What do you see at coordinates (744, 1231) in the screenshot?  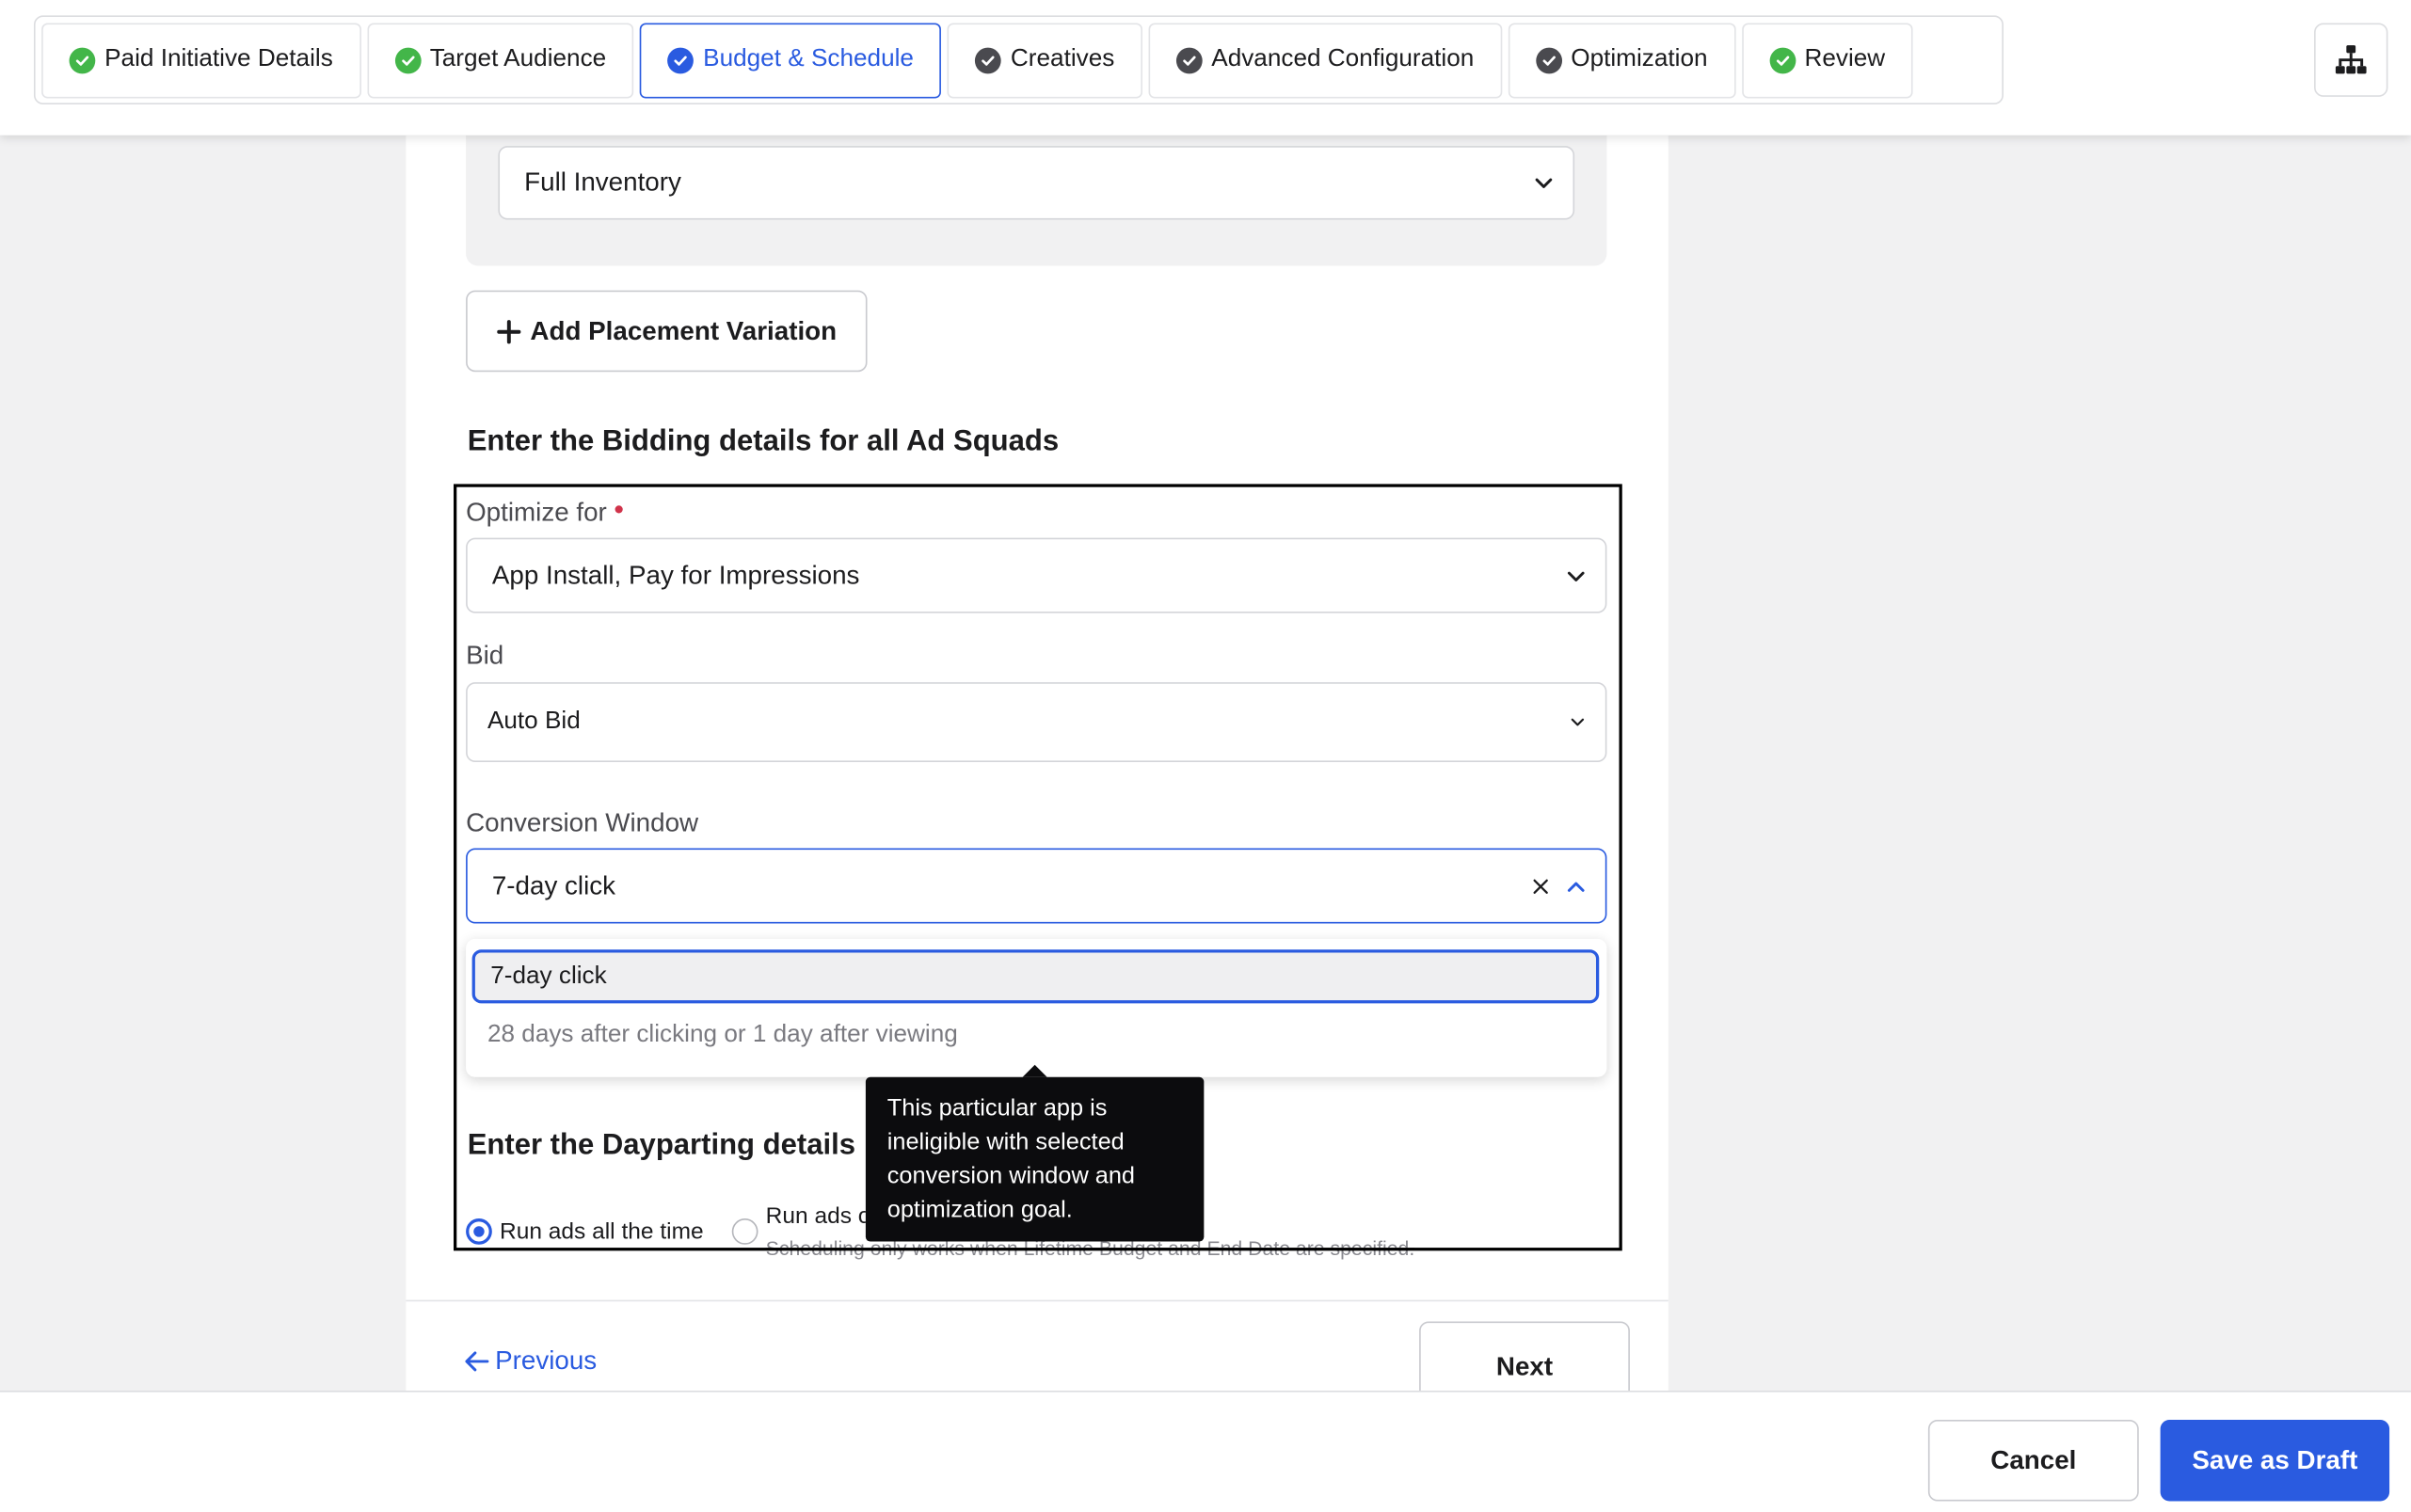 I see `radio-run-on-schedule` at bounding box center [744, 1231].